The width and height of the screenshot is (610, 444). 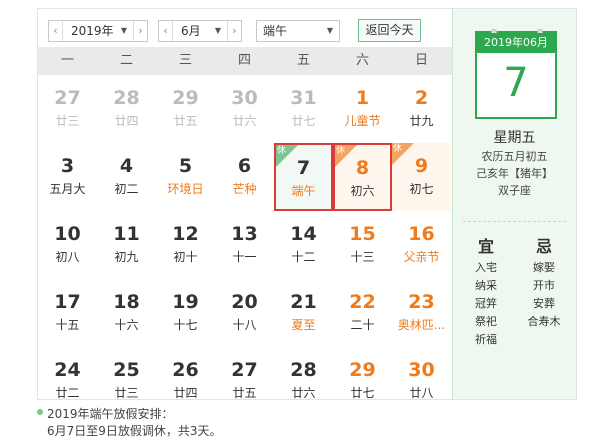 I want to click on day-number: 30, so click(x=421, y=370).